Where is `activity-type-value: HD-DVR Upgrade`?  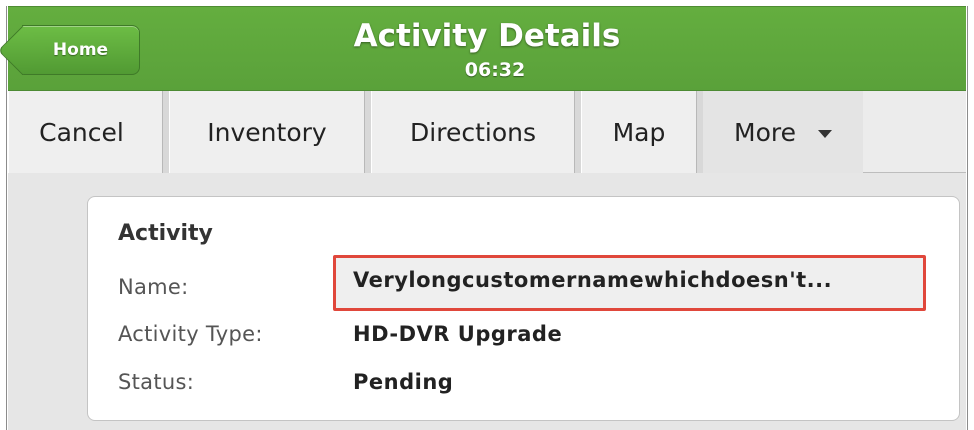 activity-type-value: HD-DVR Upgrade is located at coordinates (458, 334).